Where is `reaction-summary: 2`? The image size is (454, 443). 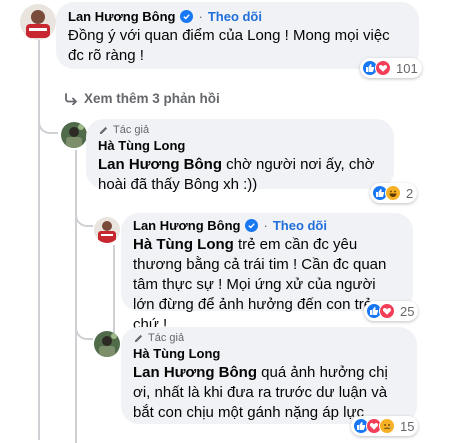
reaction-summary: 2 is located at coordinates (394, 193).